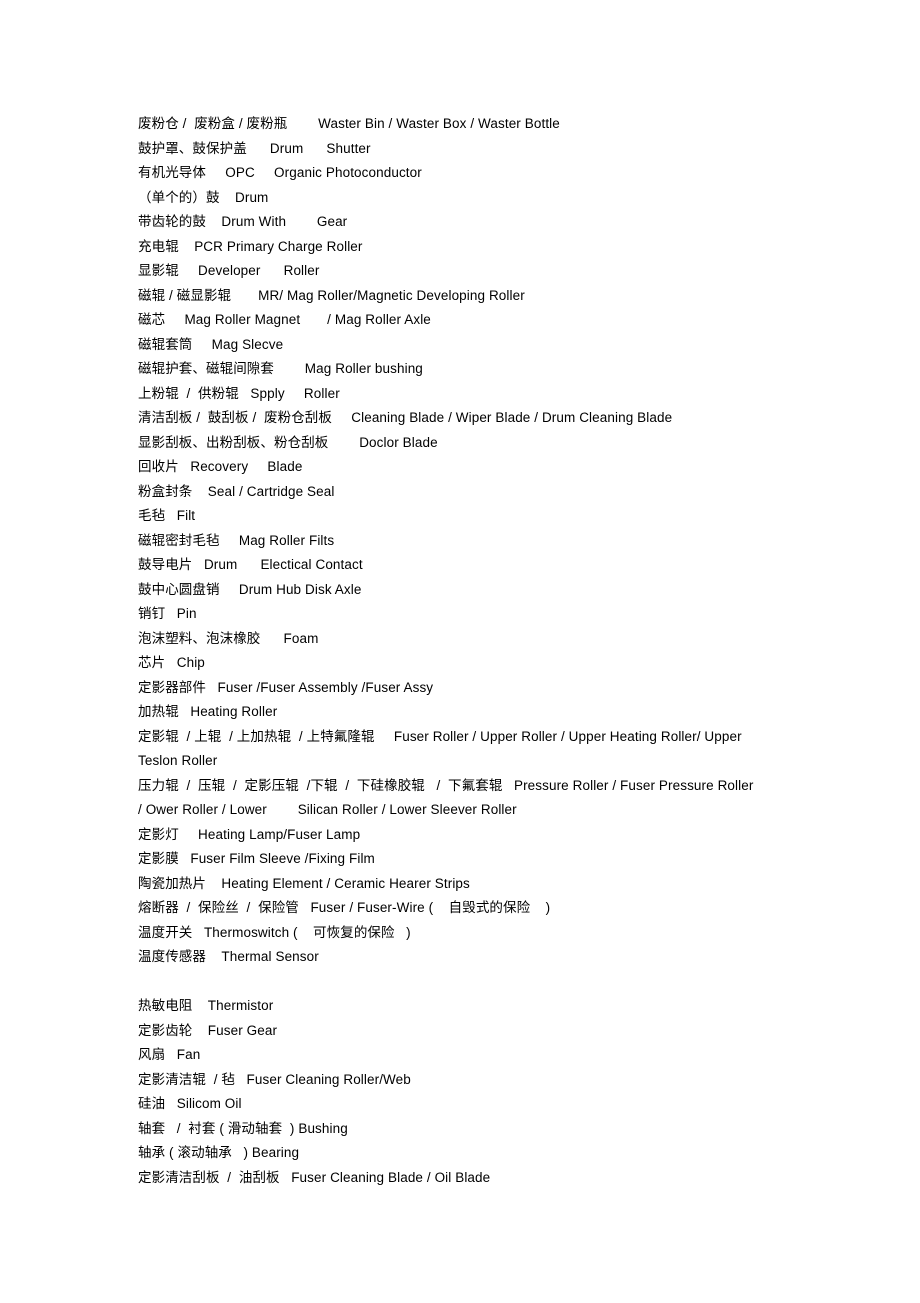  Describe the element at coordinates (203, 197) in the screenshot. I see `glossary-line: （单个的）鼓 Drum` at that location.